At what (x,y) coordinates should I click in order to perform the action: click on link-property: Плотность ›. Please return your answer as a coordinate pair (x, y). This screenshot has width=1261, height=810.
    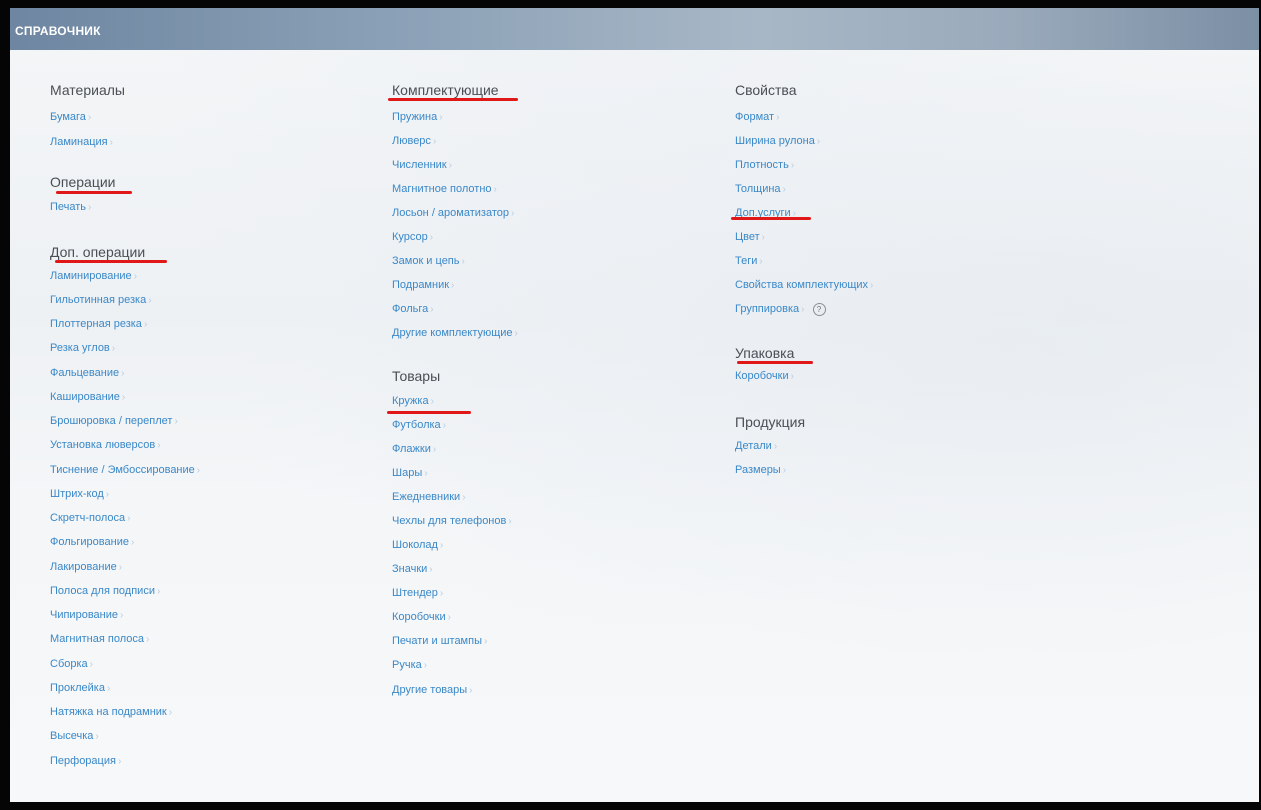
    Looking at the image, I should click on (764, 165).